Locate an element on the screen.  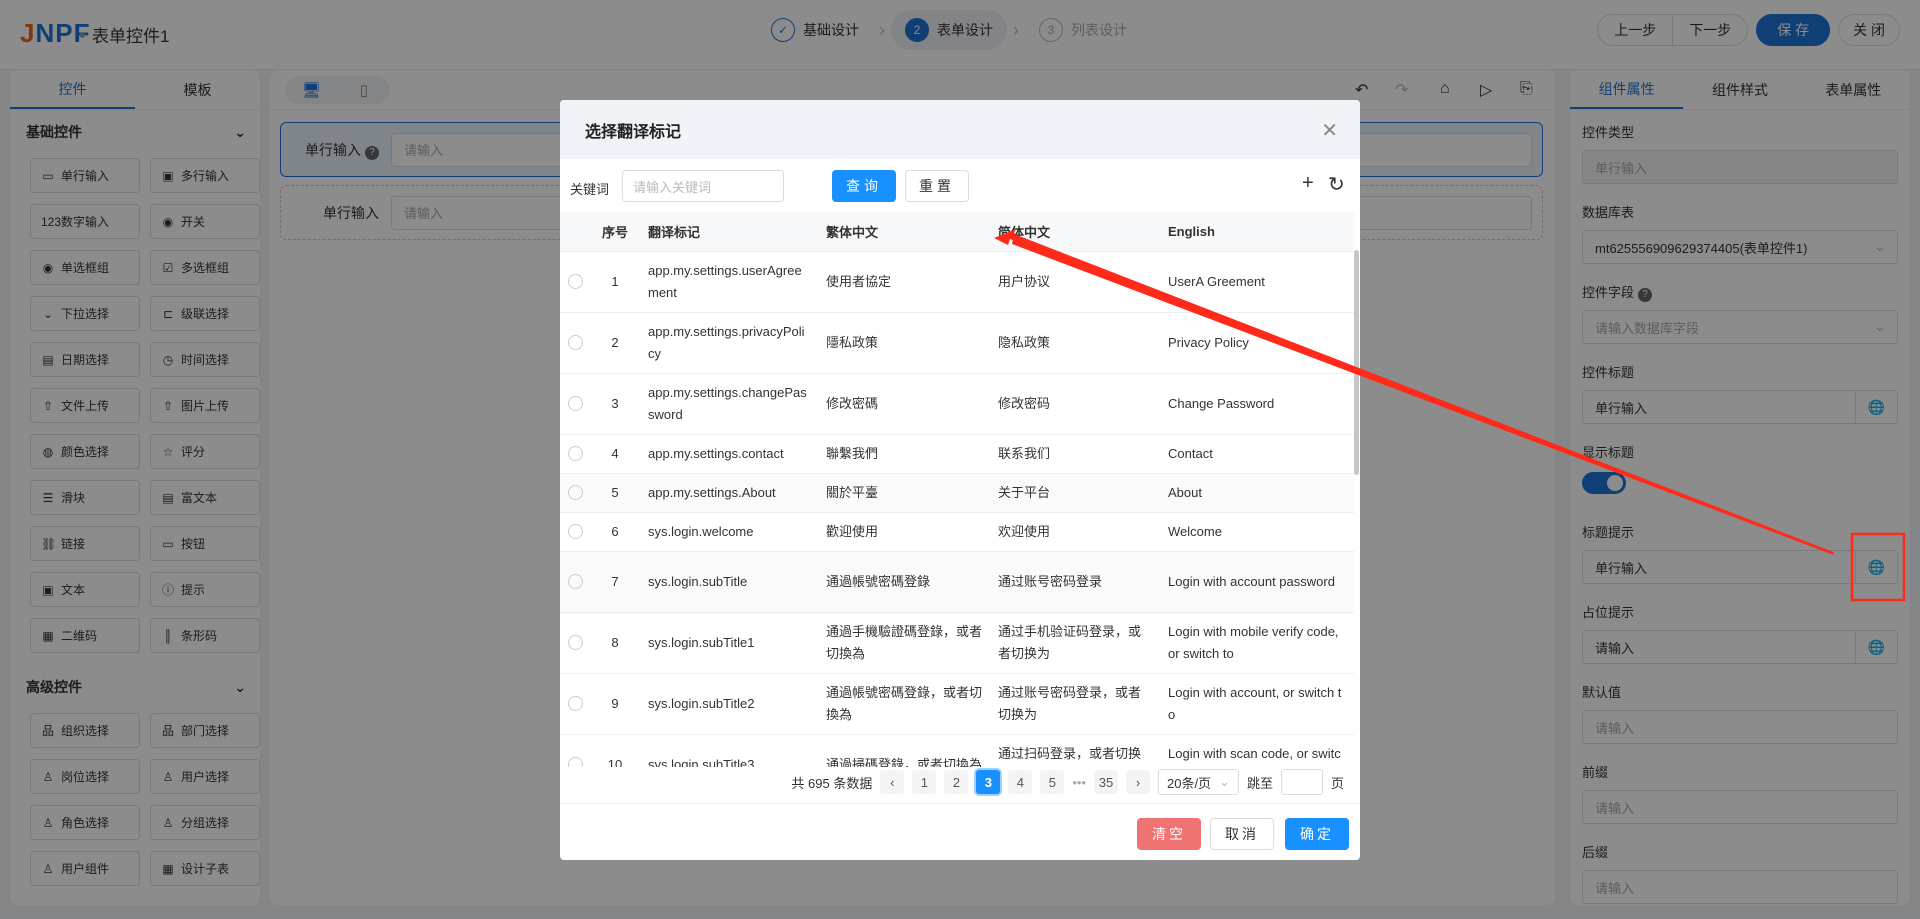
annotation-arrow-shaft is located at coordinates (1423, 394).